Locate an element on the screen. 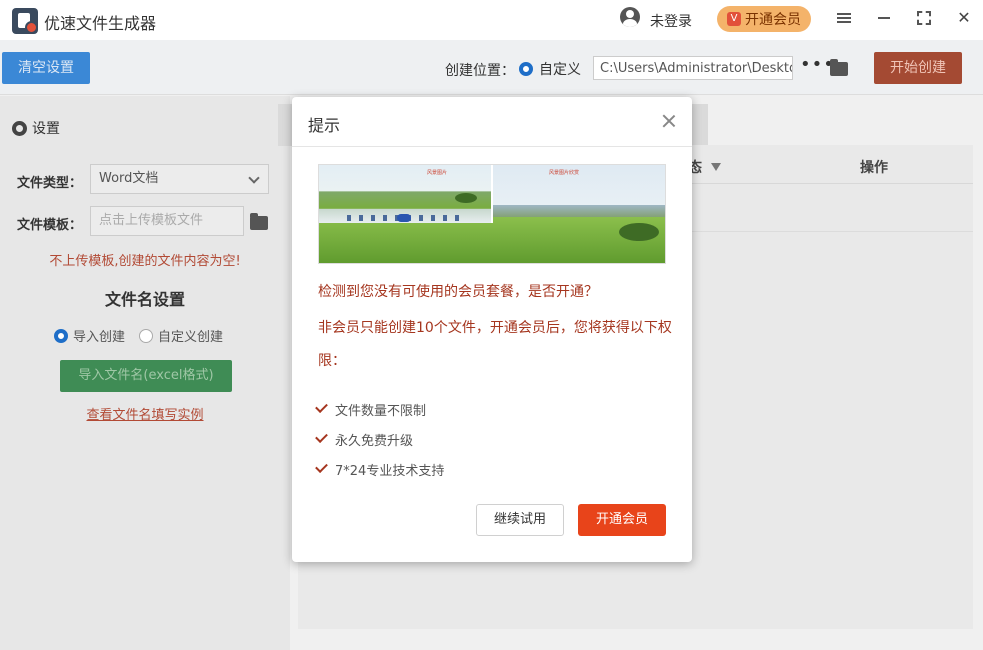  promo-banner-image: 风景图片 风景图片欣赏 is located at coordinates (492, 214).